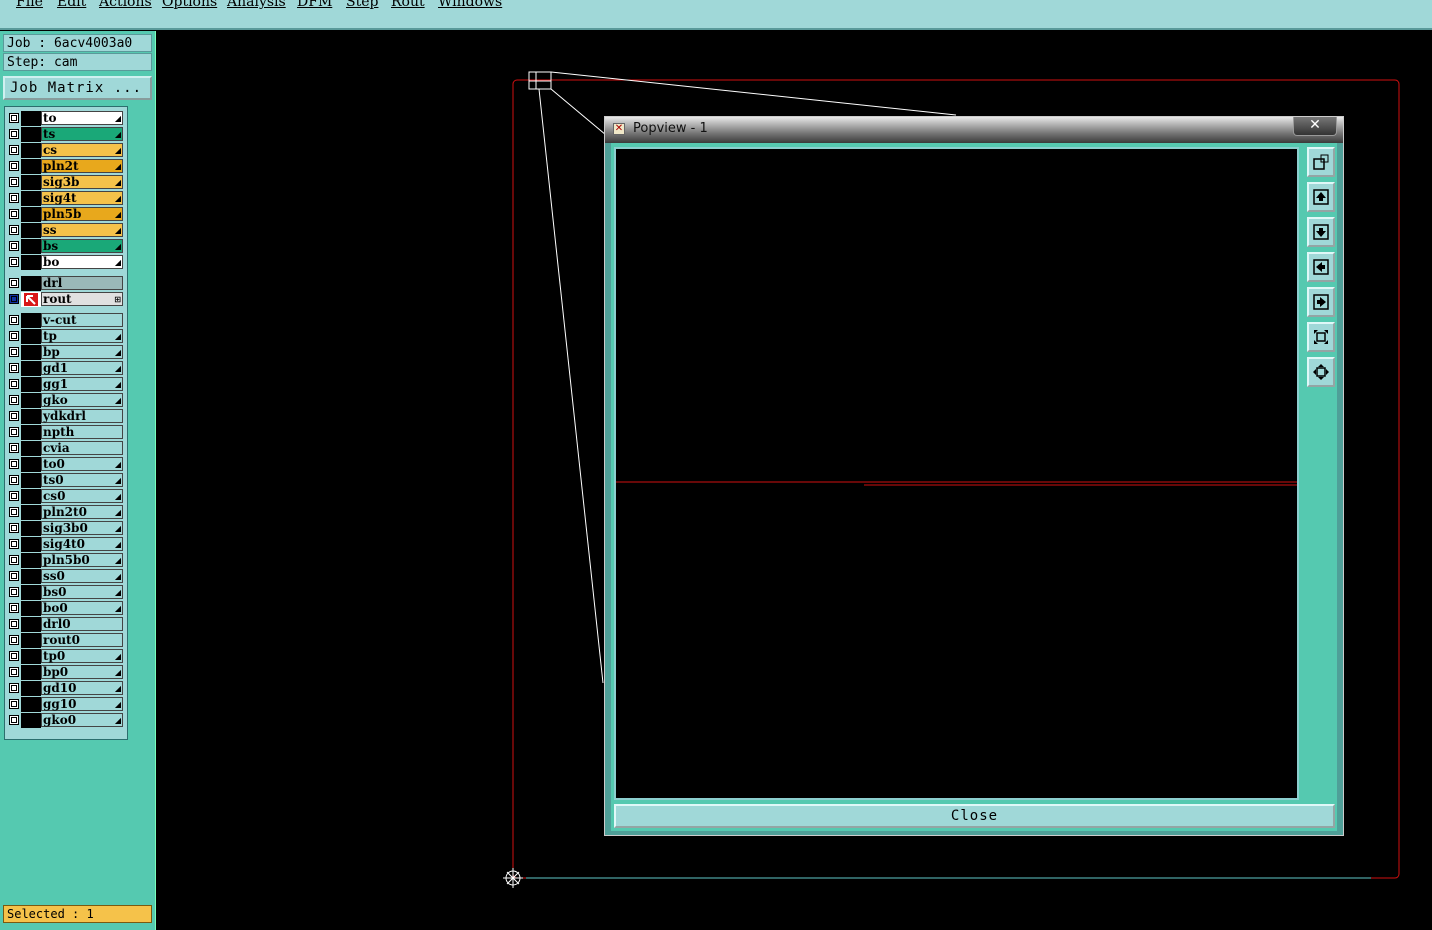 Image resolution: width=1432 pixels, height=930 pixels. What do you see at coordinates (82, 512) in the screenshot?
I see `layer-name: pln2t0 ◢` at bounding box center [82, 512].